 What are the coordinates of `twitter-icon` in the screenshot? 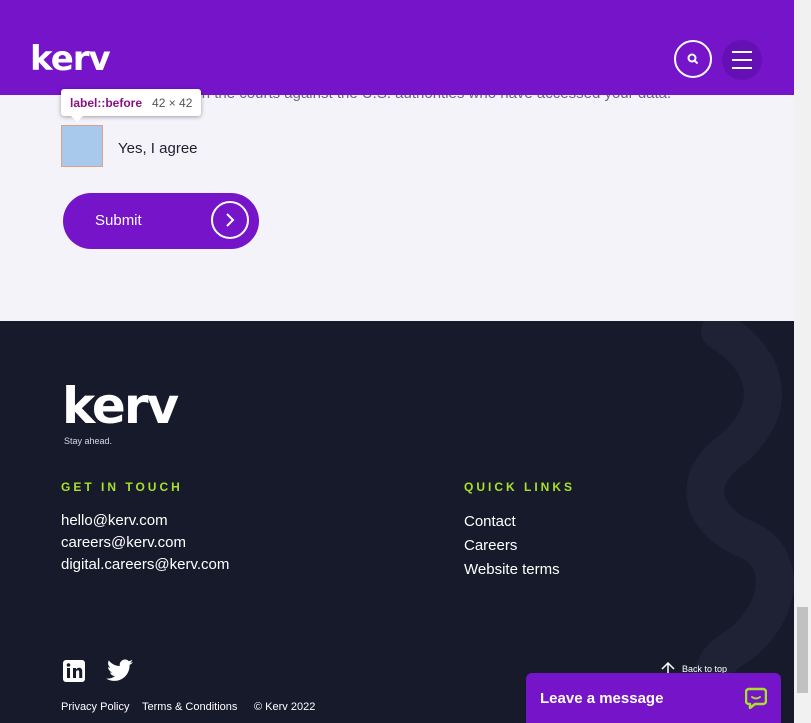 It's located at (120, 671).